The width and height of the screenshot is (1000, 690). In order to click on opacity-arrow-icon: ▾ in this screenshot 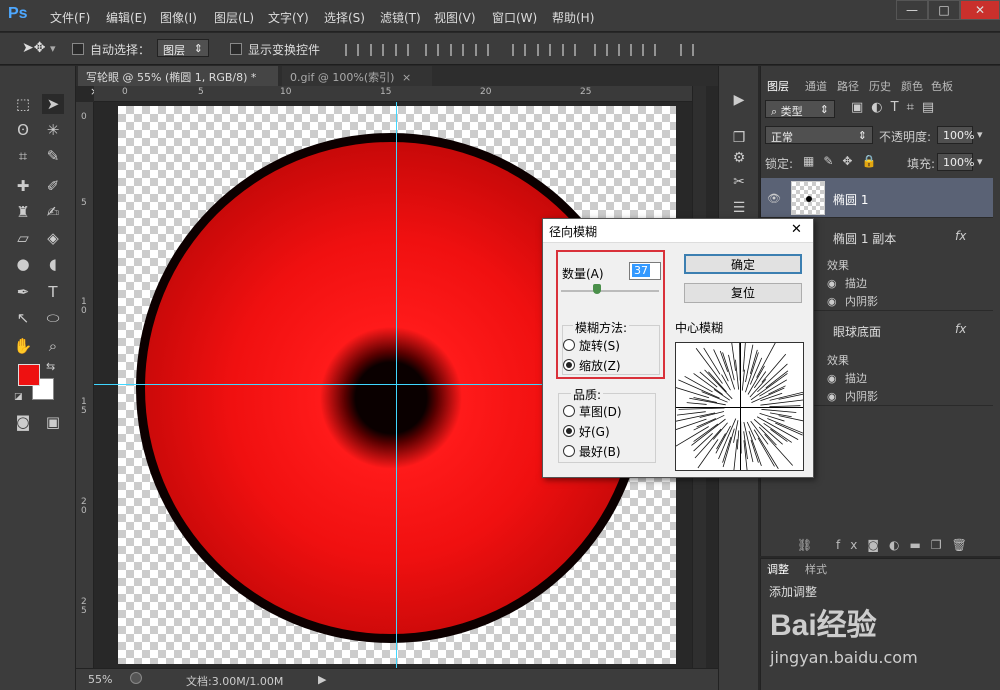, I will do `click(980, 134)`.